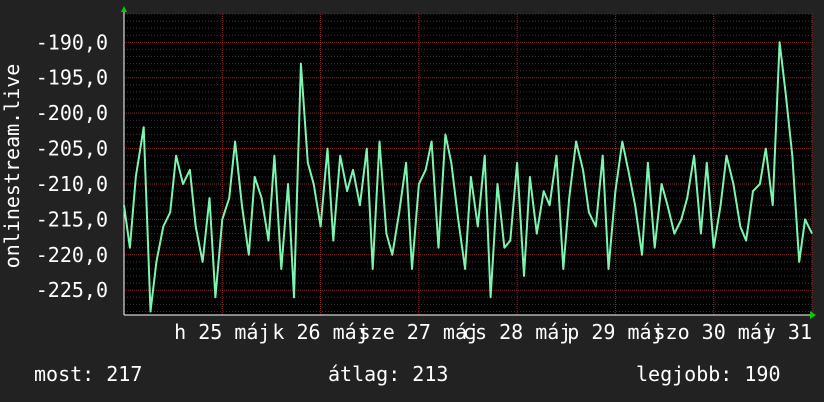 This screenshot has width=824, height=402. I want to click on y-tick-label: -215,0, so click(72, 219).